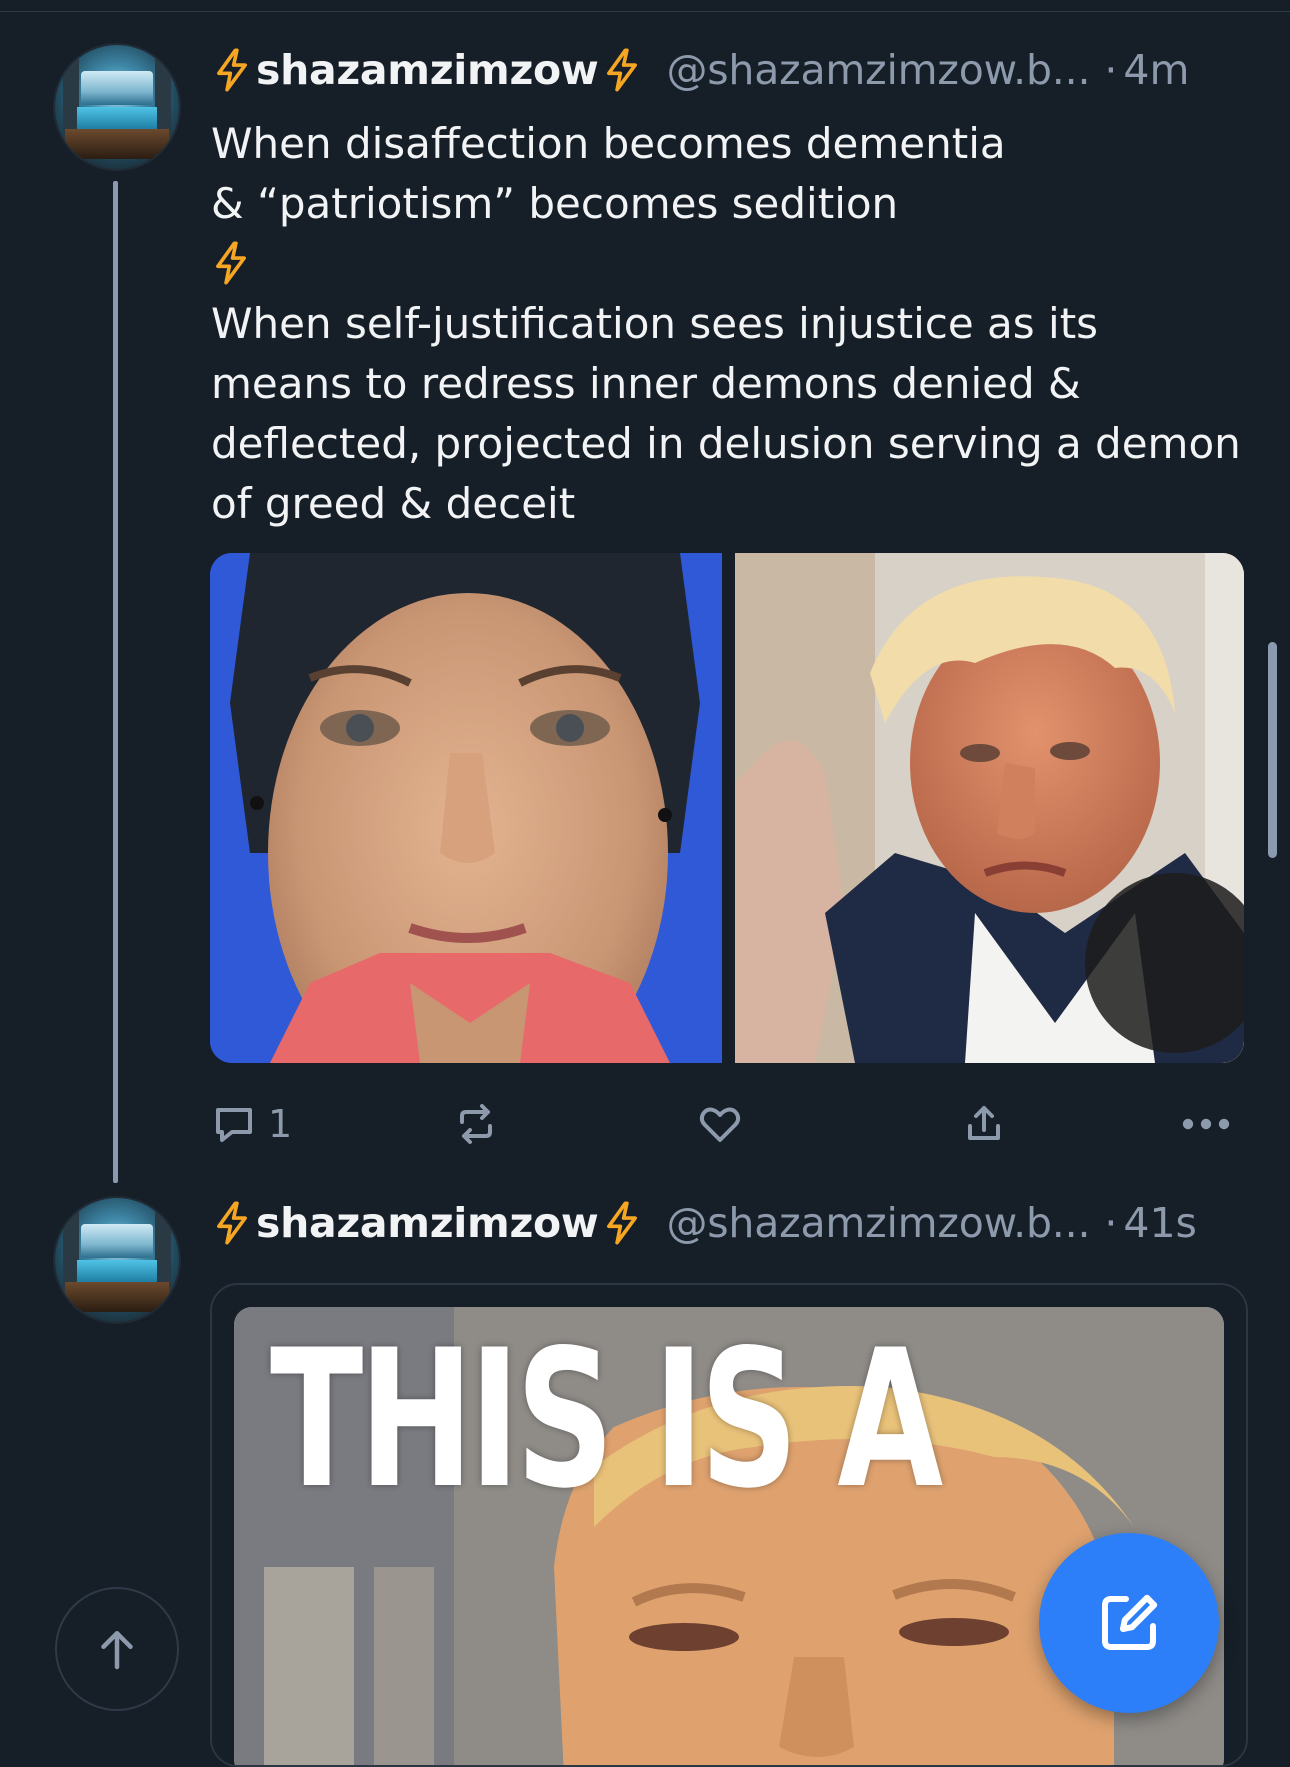  I want to click on more-dots-icon, so click(1206, 1124).